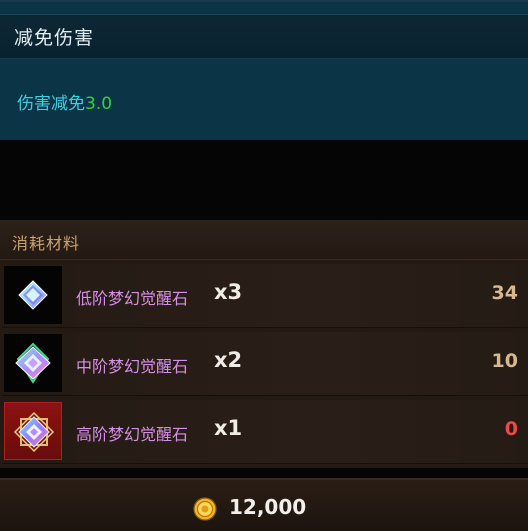 The image size is (528, 531). Describe the element at coordinates (99, 104) in the screenshot. I see `effect-stat-value: 3.0` at that location.